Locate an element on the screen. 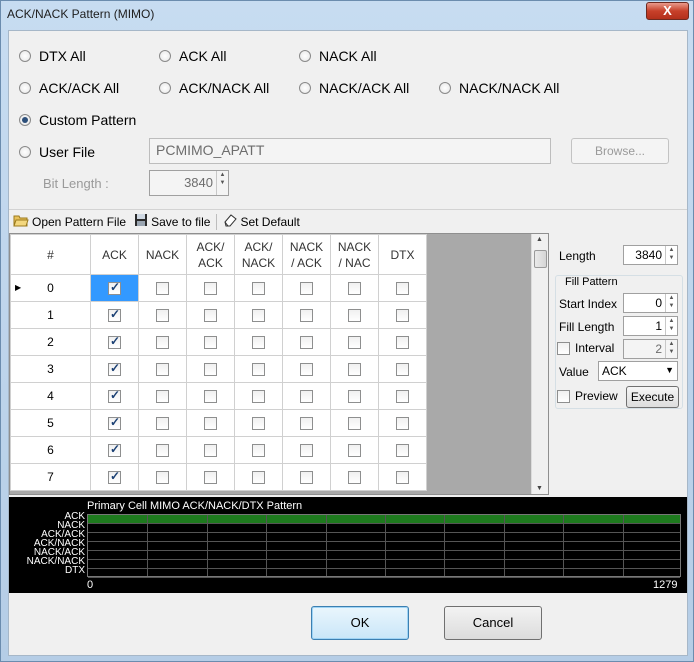 The width and height of the screenshot is (694, 662). radio-nack-ack-all: NACK/ACK All is located at coordinates (354, 88).